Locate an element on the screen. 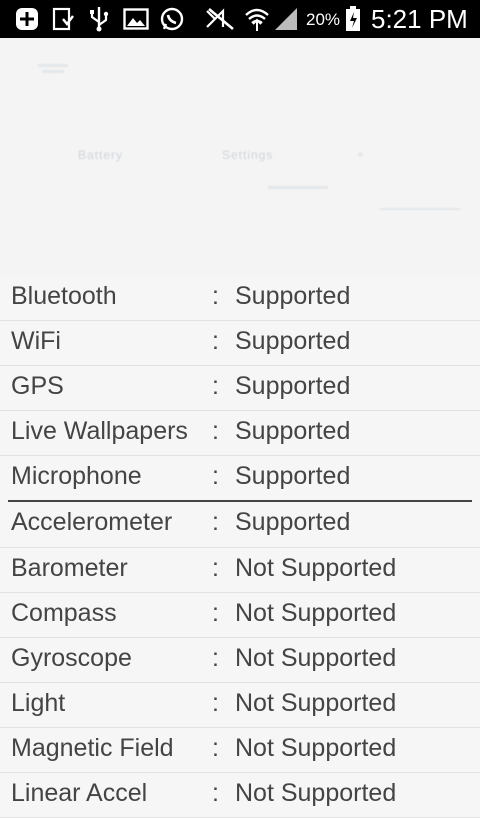 This screenshot has height=818, width=480. list-item: Live Wallpapers : Supported is located at coordinates (240, 433).